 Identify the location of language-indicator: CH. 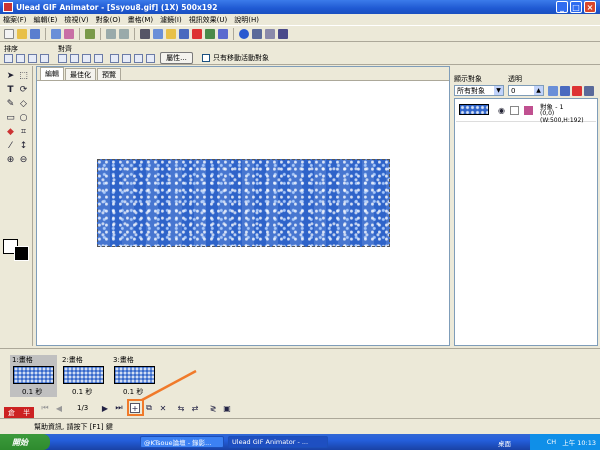
(551, 442).